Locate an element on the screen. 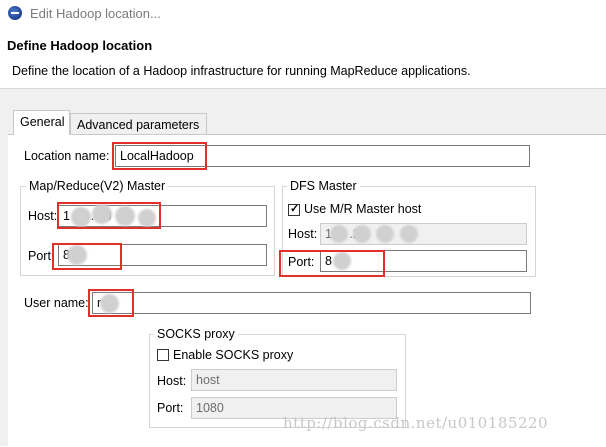  use-mr-host-checkbox is located at coordinates (294, 209).